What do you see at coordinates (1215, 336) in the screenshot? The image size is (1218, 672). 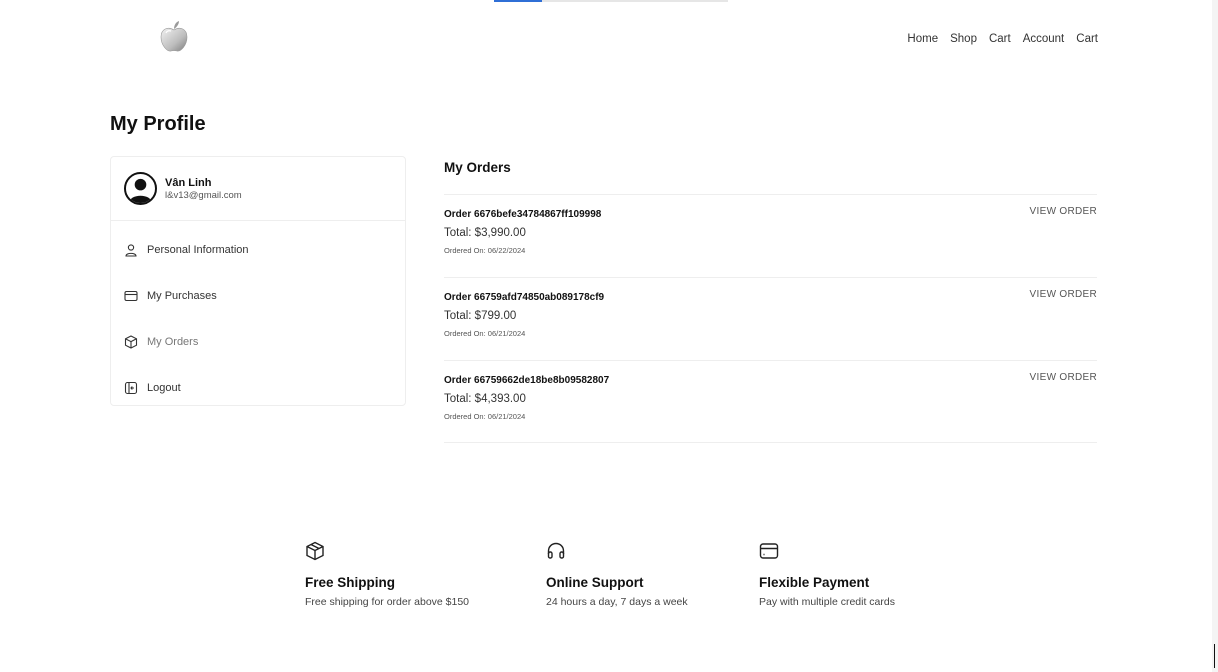 I see `scrollbar` at bounding box center [1215, 336].